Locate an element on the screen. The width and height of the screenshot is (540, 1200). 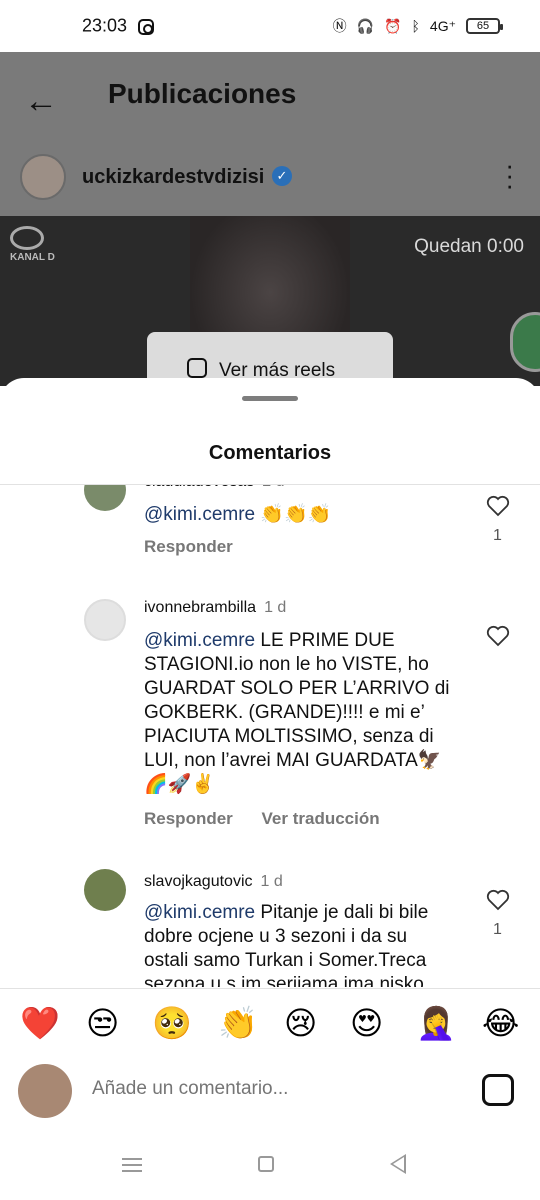
channel-logo: KANAL D is located at coordinates (32, 244).